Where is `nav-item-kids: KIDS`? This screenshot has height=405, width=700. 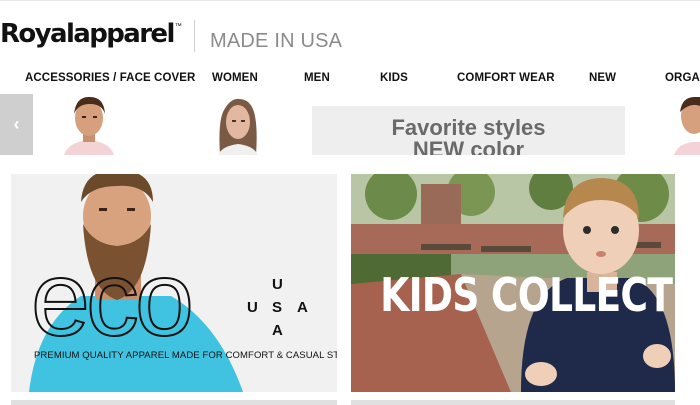
nav-item-kids: KIDS is located at coordinates (394, 78).